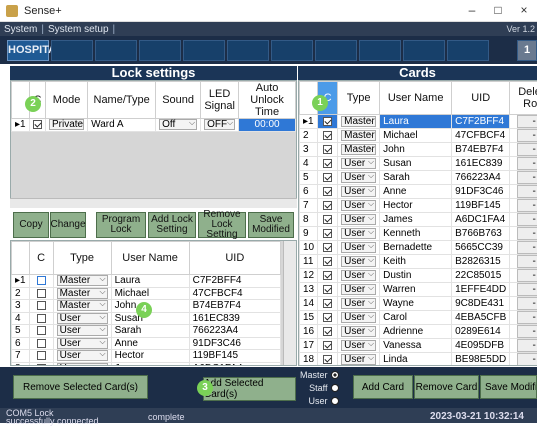 The image size is (537, 426). Describe the element at coordinates (219, 124) in the screenshot. I see `led-select: OFF` at that location.